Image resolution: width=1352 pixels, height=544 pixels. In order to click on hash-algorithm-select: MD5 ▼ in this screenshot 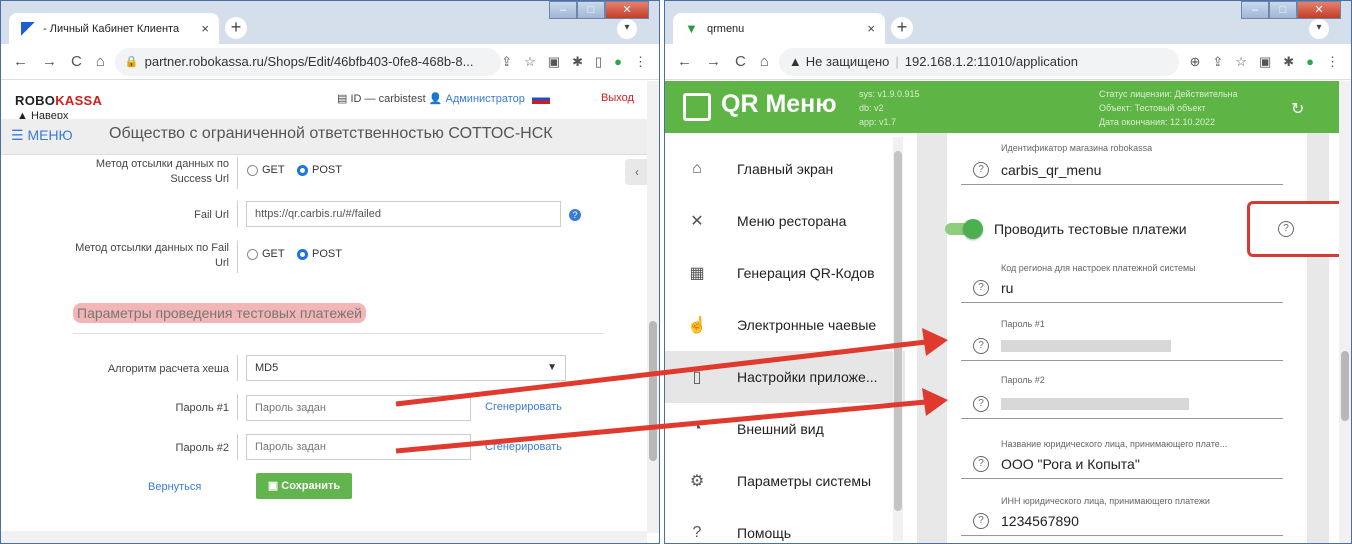, I will do `click(406, 368)`.